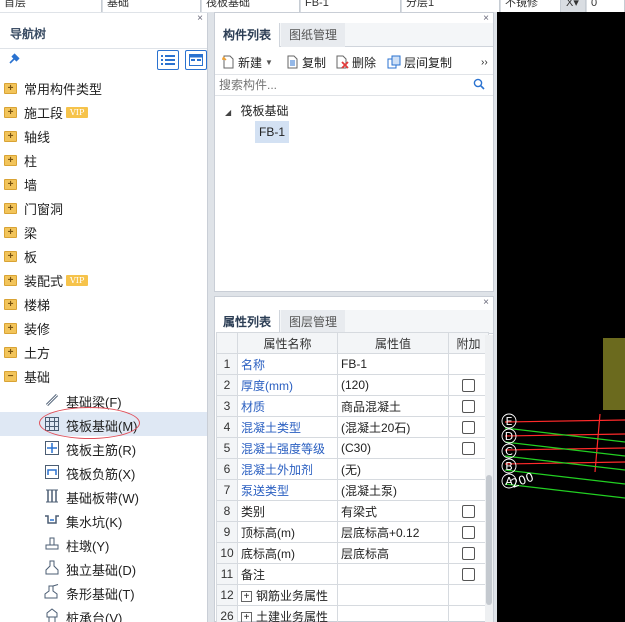 The image size is (625, 622). Describe the element at coordinates (228, 112) in the screenshot. I see `collapse-arrow-icon: ◢` at that location.